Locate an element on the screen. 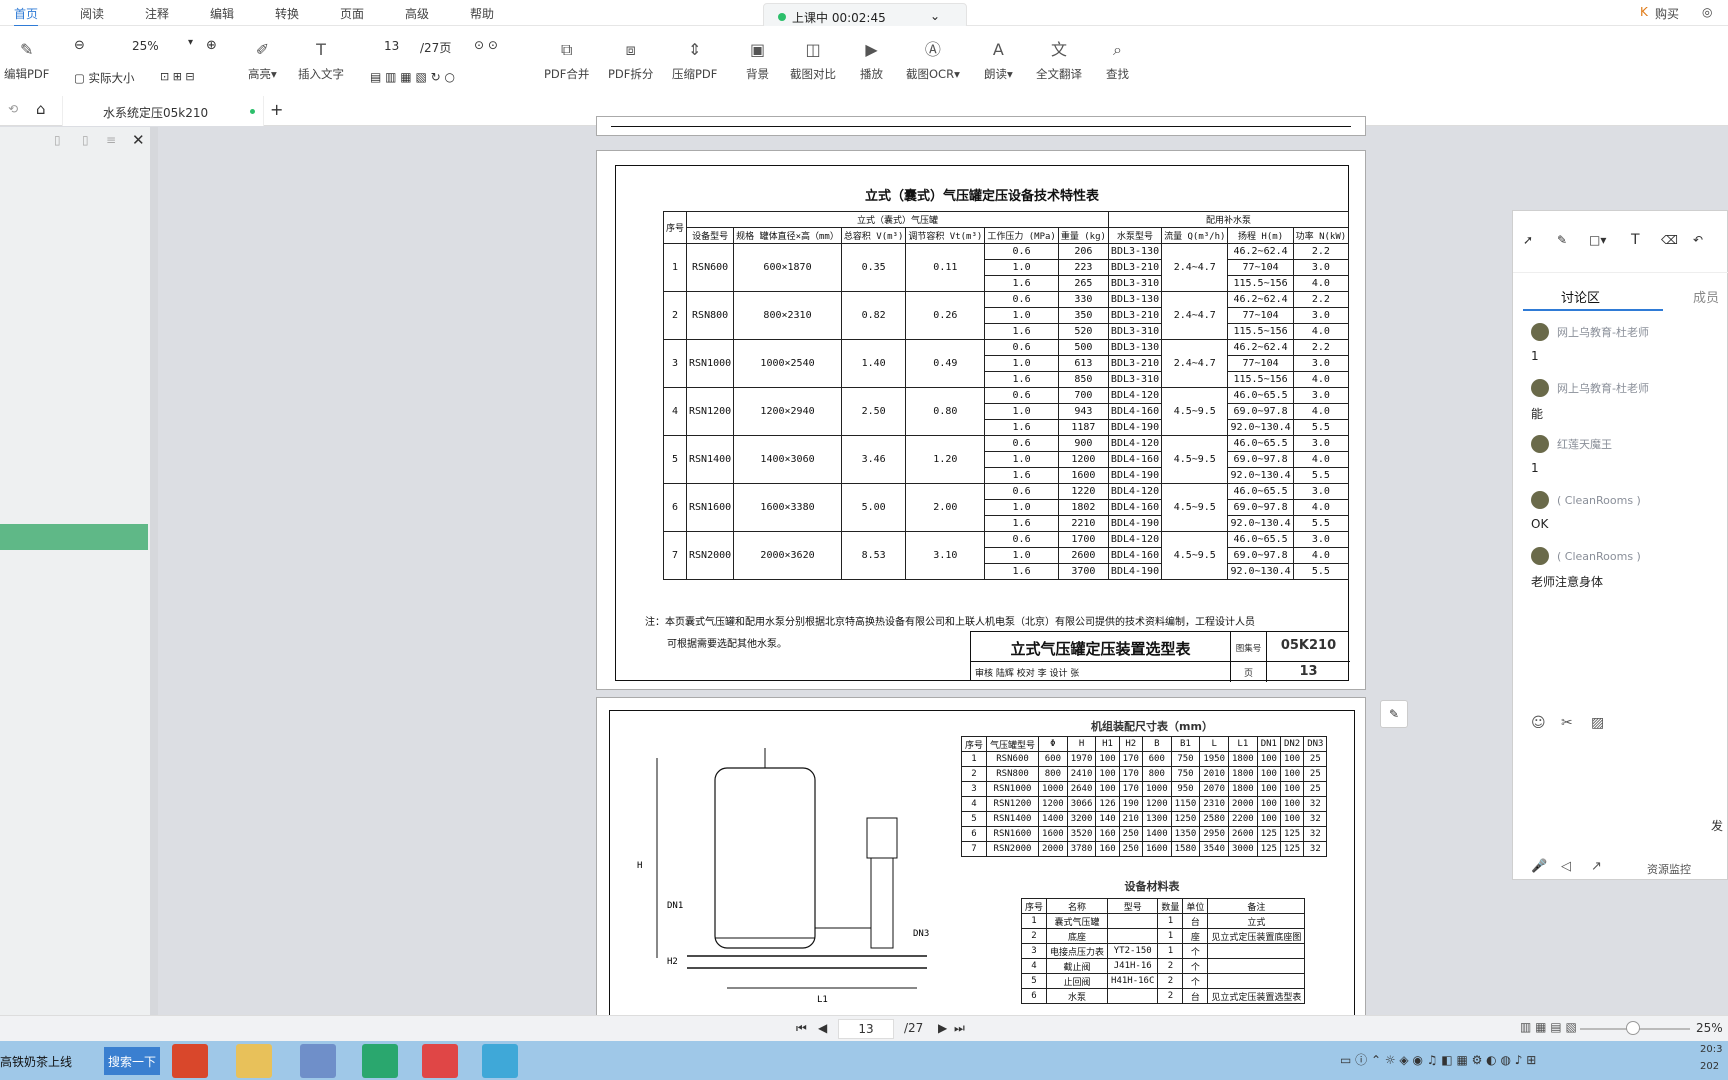  buy-link: 购买 is located at coordinates (1667, 13).